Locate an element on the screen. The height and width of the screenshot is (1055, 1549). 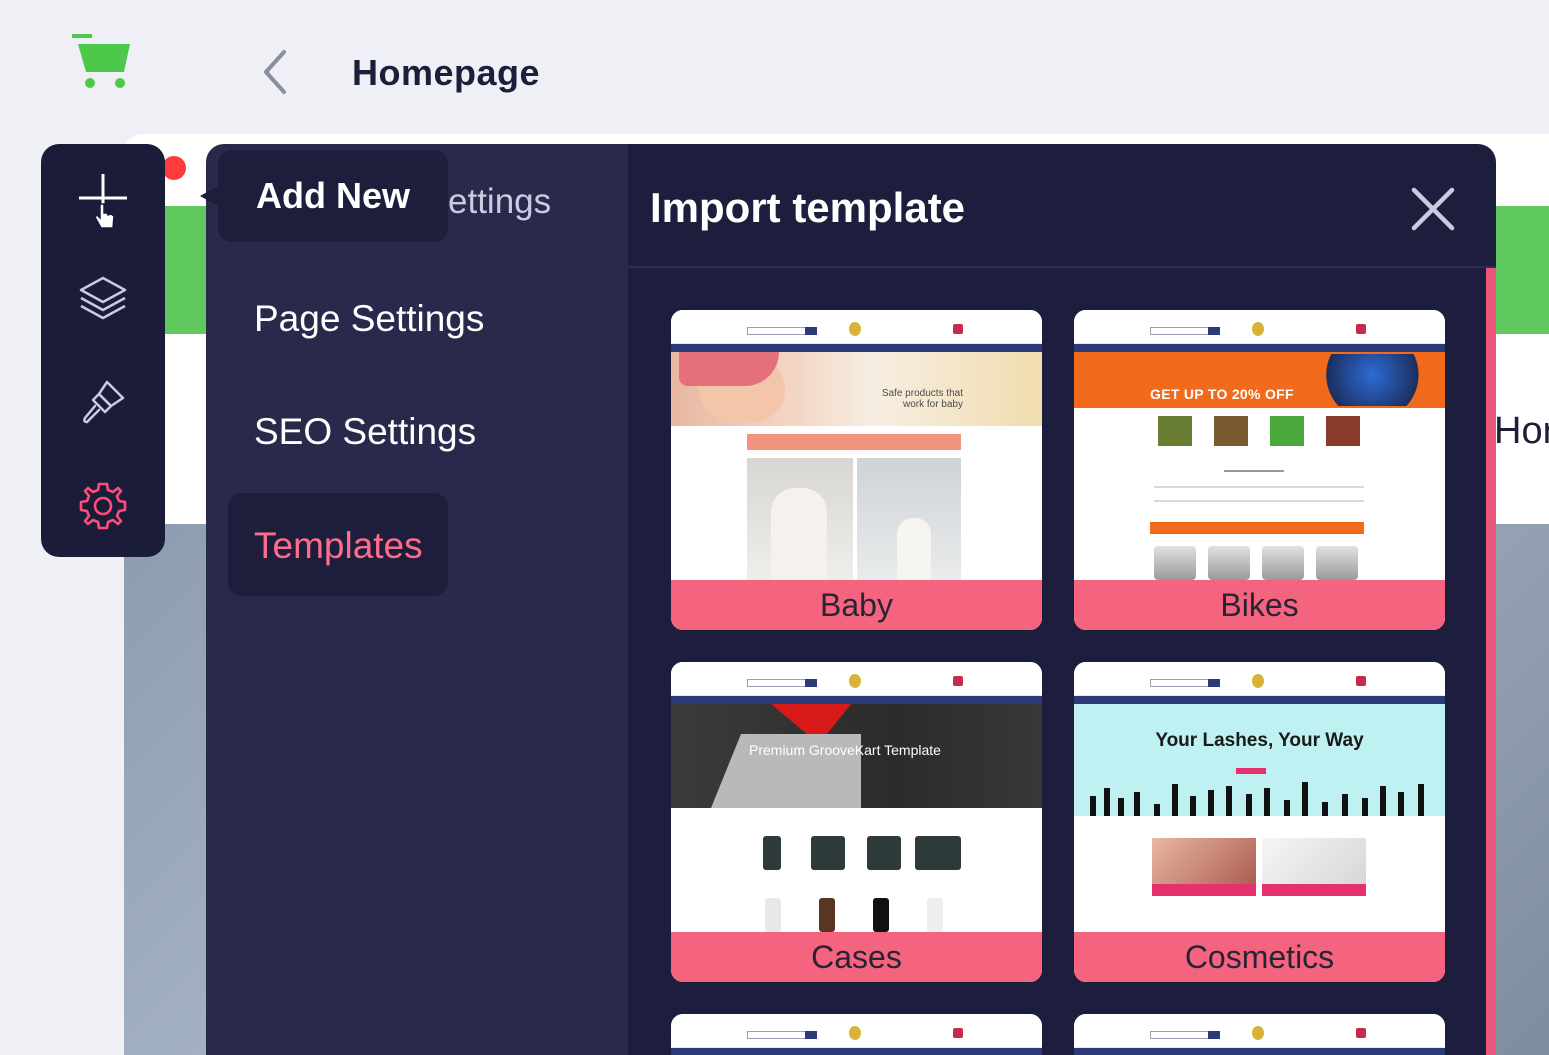
modal-scrollbar is located at coordinates (1491, 661).